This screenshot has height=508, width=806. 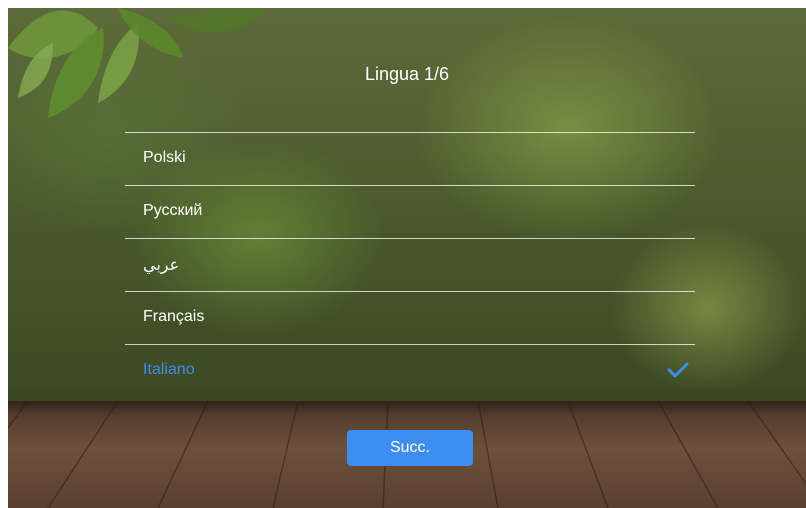 I want to click on language-item-label: عربي, so click(x=161, y=265).